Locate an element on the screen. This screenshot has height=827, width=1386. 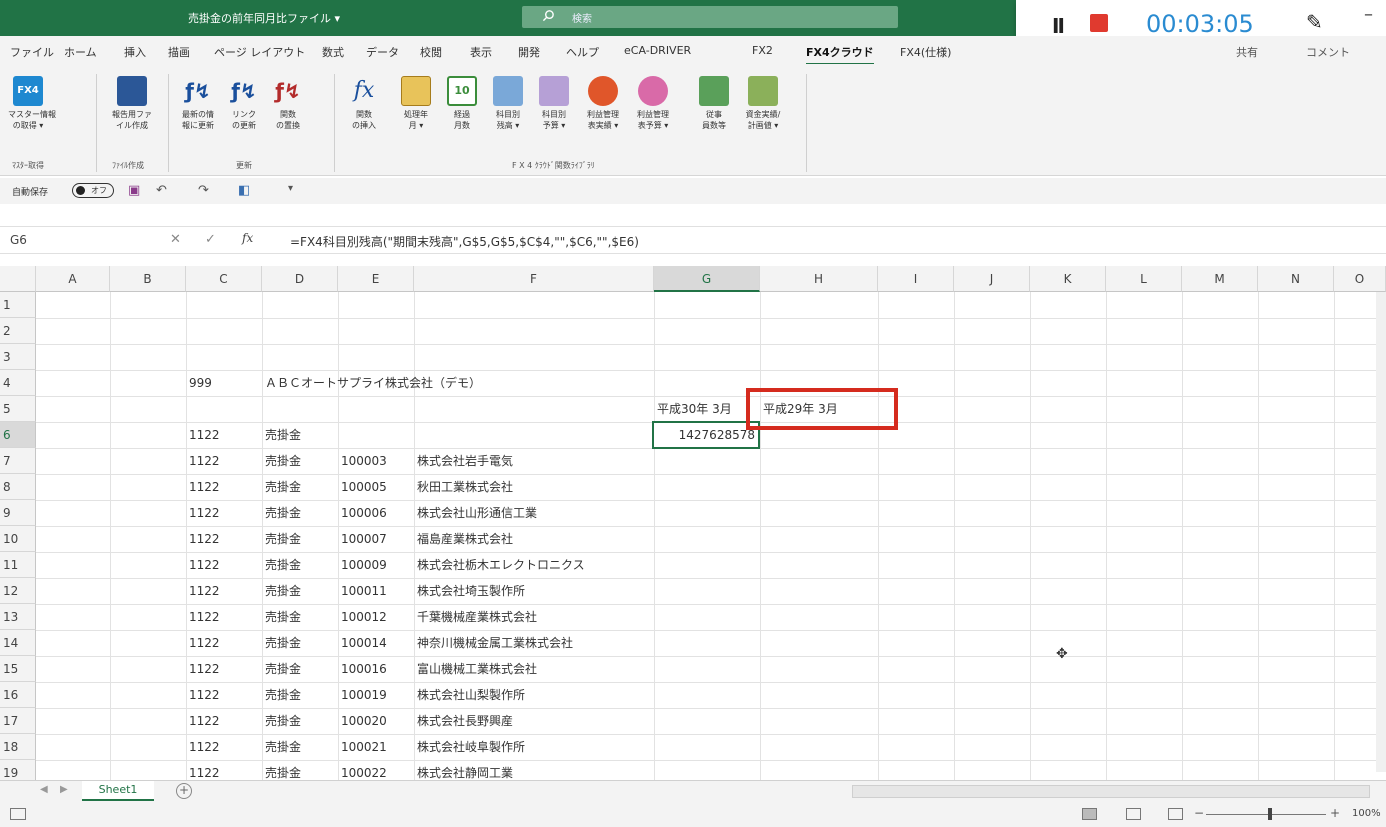
tab-developer: 開発 is located at coordinates (529, 52).